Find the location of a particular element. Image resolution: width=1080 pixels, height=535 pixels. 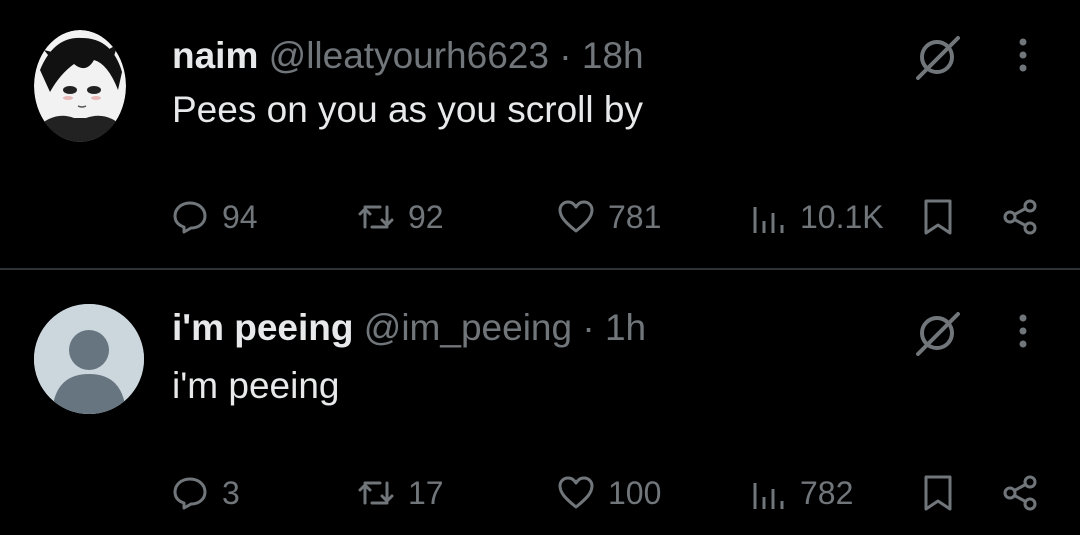

views-button: 10.1K is located at coordinates (816, 217).